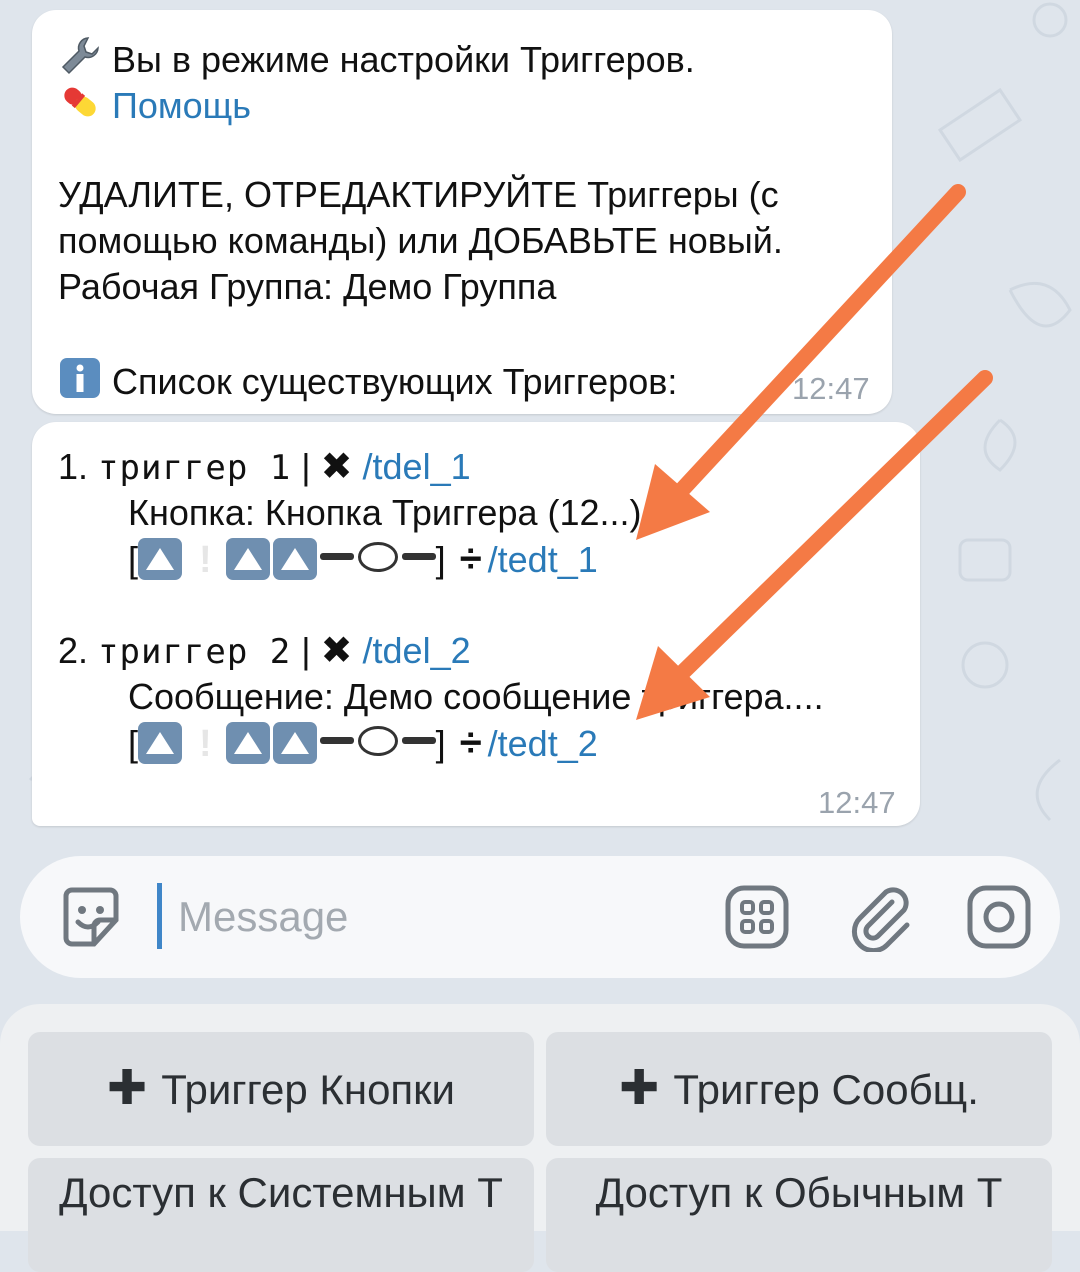 The image size is (1080, 1272). Describe the element at coordinates (543, 559) in the screenshot. I see `edit-trigger-1-link: /tedt_1` at that location.